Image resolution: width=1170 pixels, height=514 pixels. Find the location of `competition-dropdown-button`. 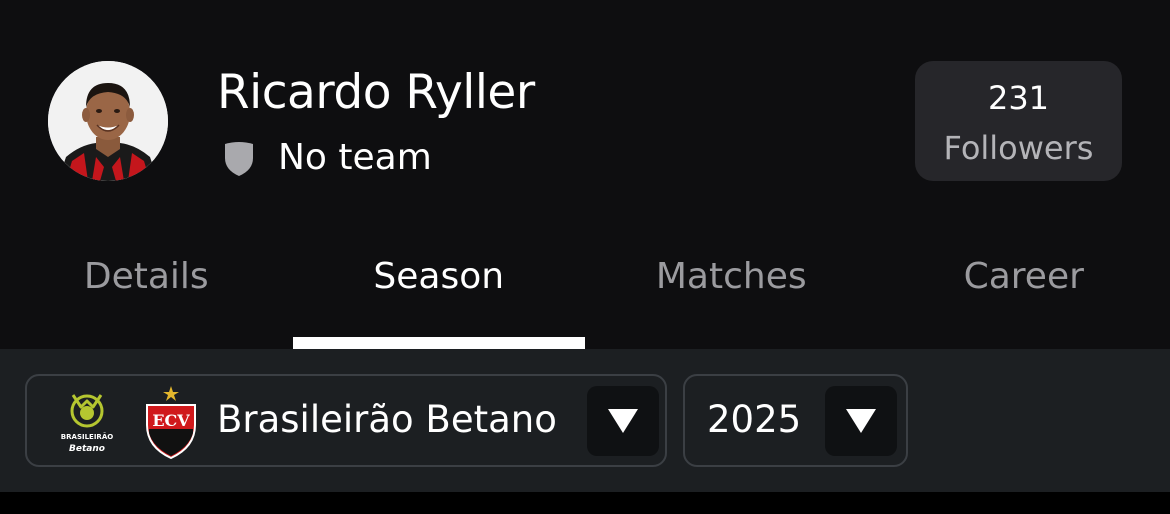

competition-dropdown-button is located at coordinates (623, 421).